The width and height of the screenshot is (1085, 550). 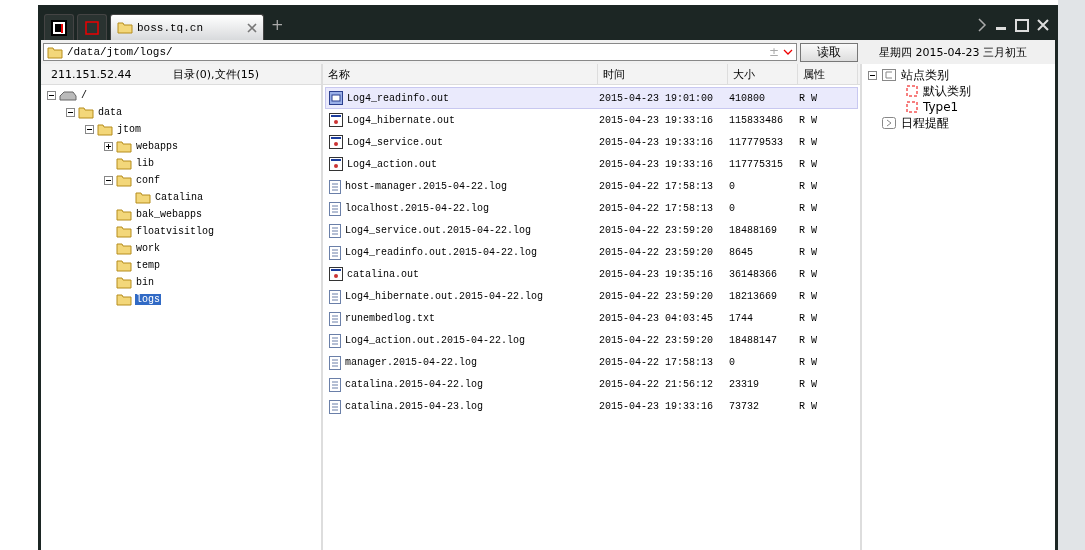 What do you see at coordinates (591, 98) in the screenshot?
I see `file-row: Log4_readinfo.out 2015-04-23 19:01:00 410800 R W` at bounding box center [591, 98].